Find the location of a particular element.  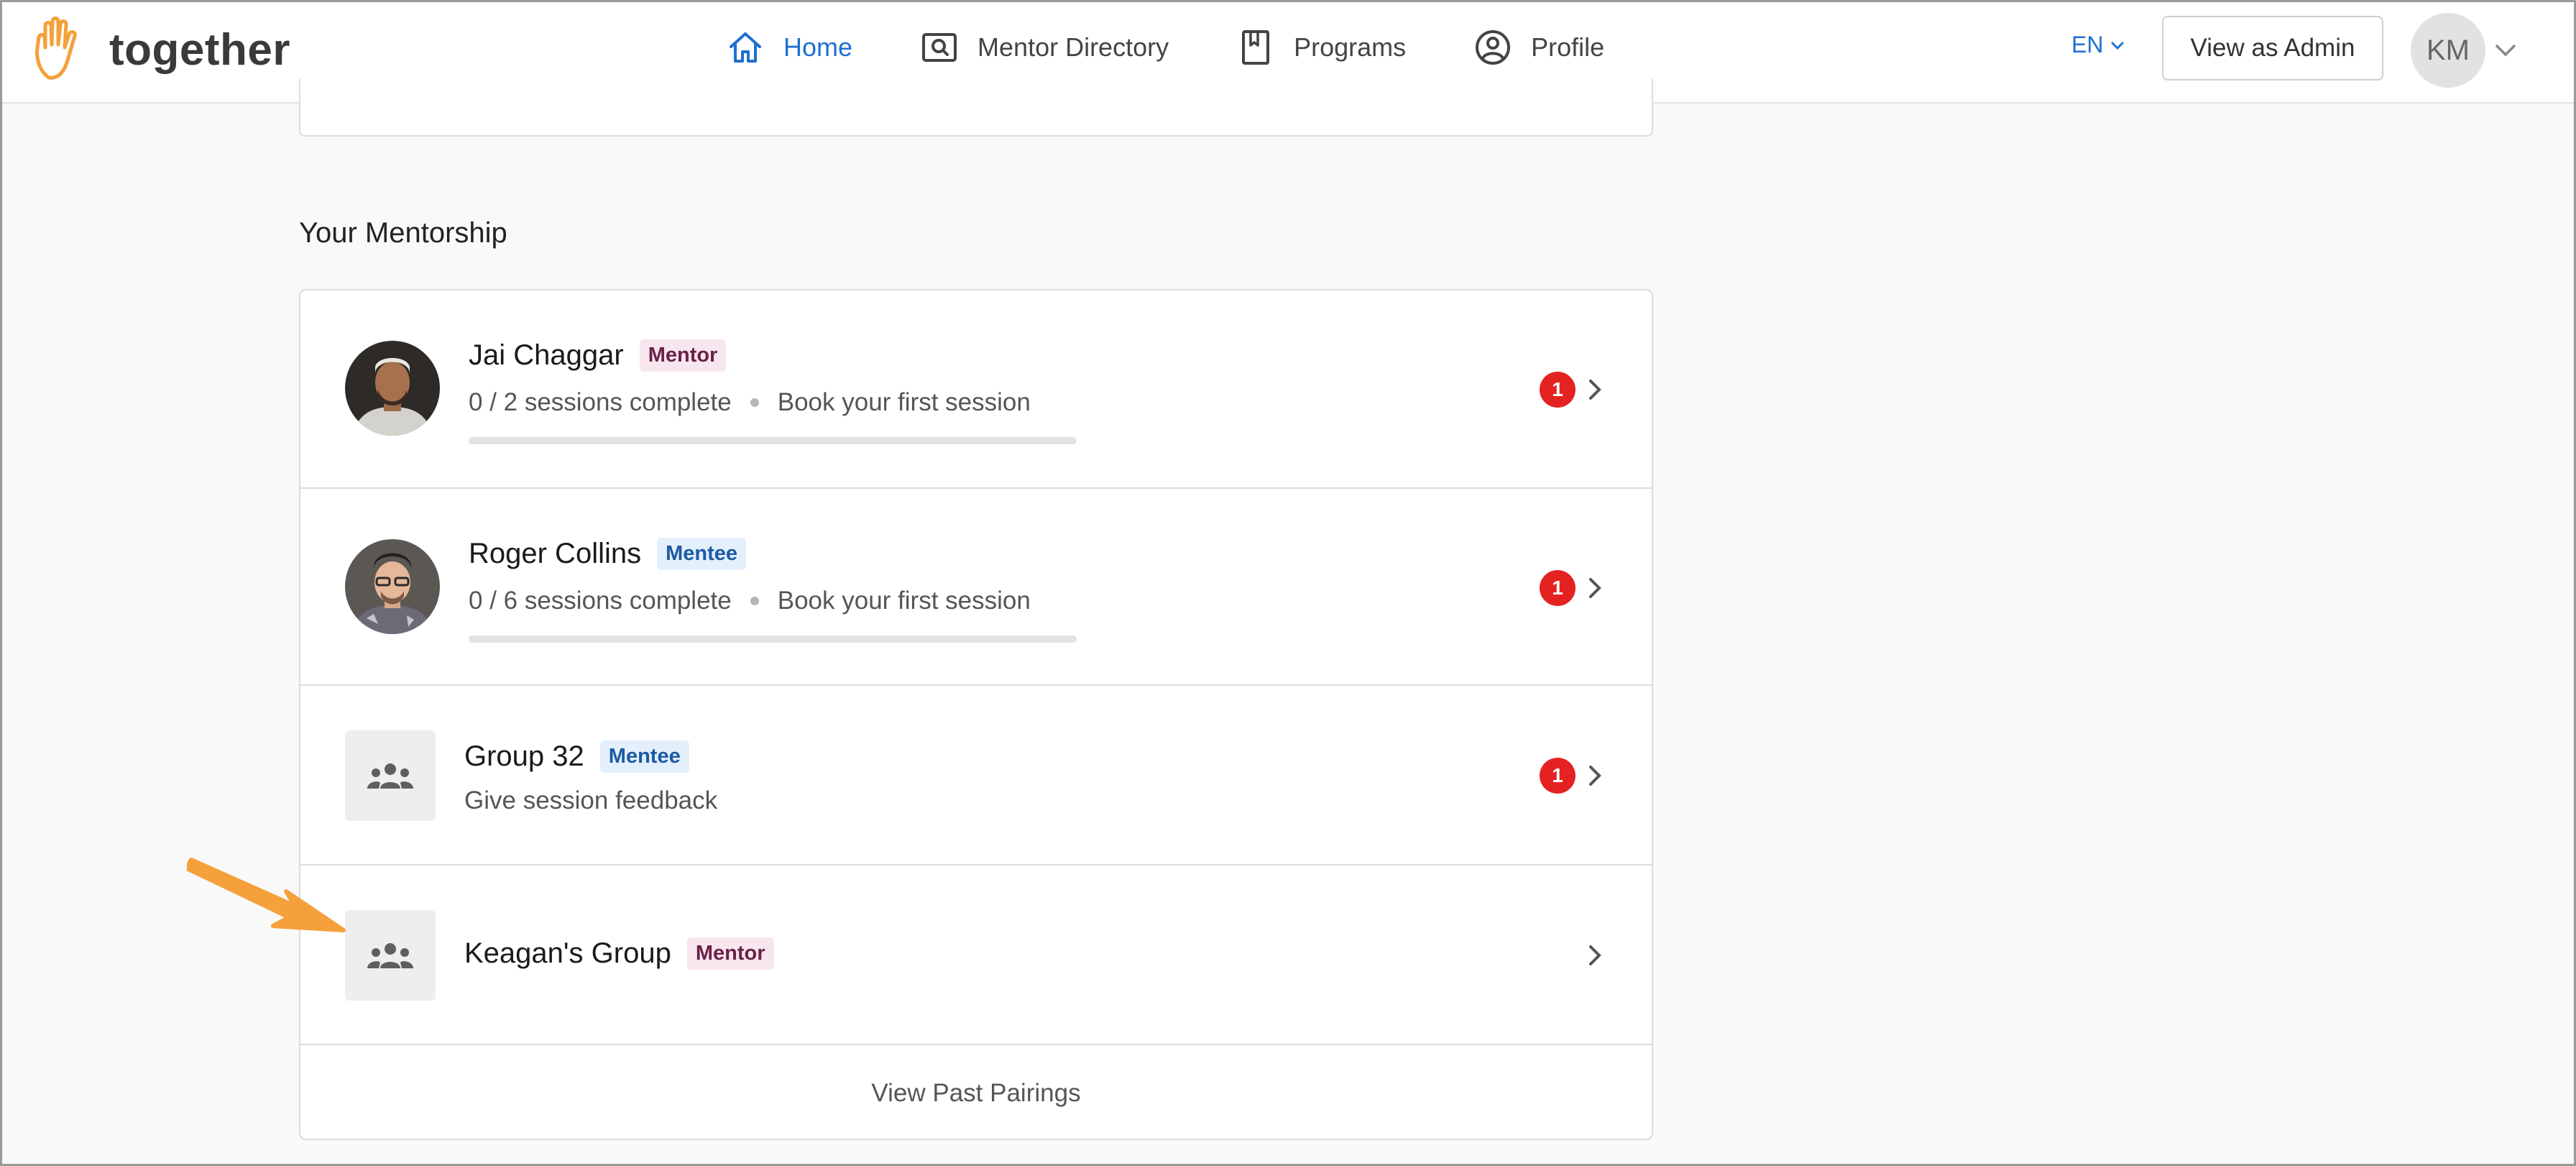

pairing-name: Group 32 is located at coordinates (524, 756).